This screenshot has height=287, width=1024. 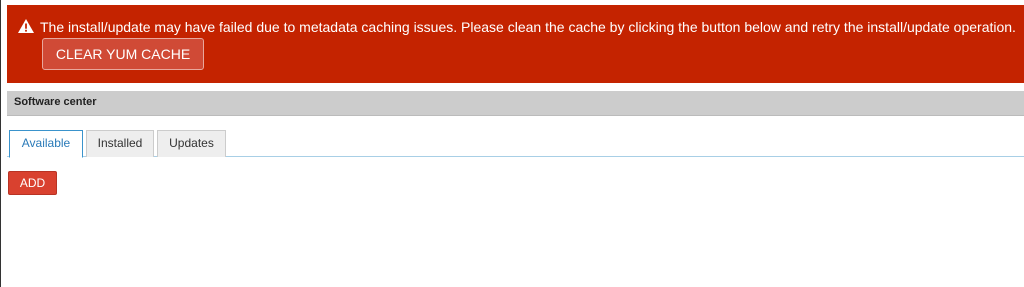 What do you see at coordinates (515, 103) in the screenshot?
I see `section-header: Software center` at bounding box center [515, 103].